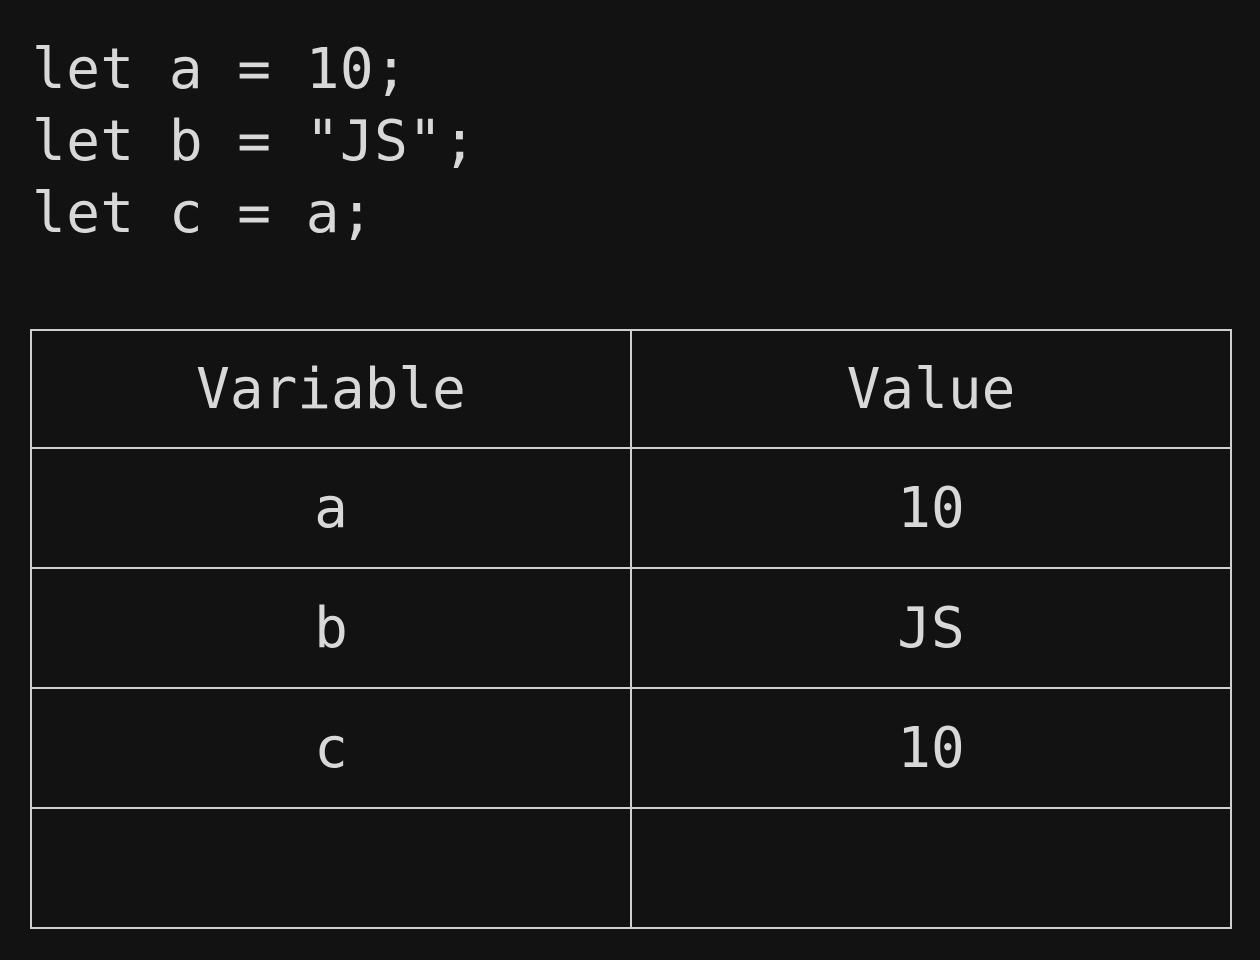  I want to click on table-row: c 10, so click(631, 748).